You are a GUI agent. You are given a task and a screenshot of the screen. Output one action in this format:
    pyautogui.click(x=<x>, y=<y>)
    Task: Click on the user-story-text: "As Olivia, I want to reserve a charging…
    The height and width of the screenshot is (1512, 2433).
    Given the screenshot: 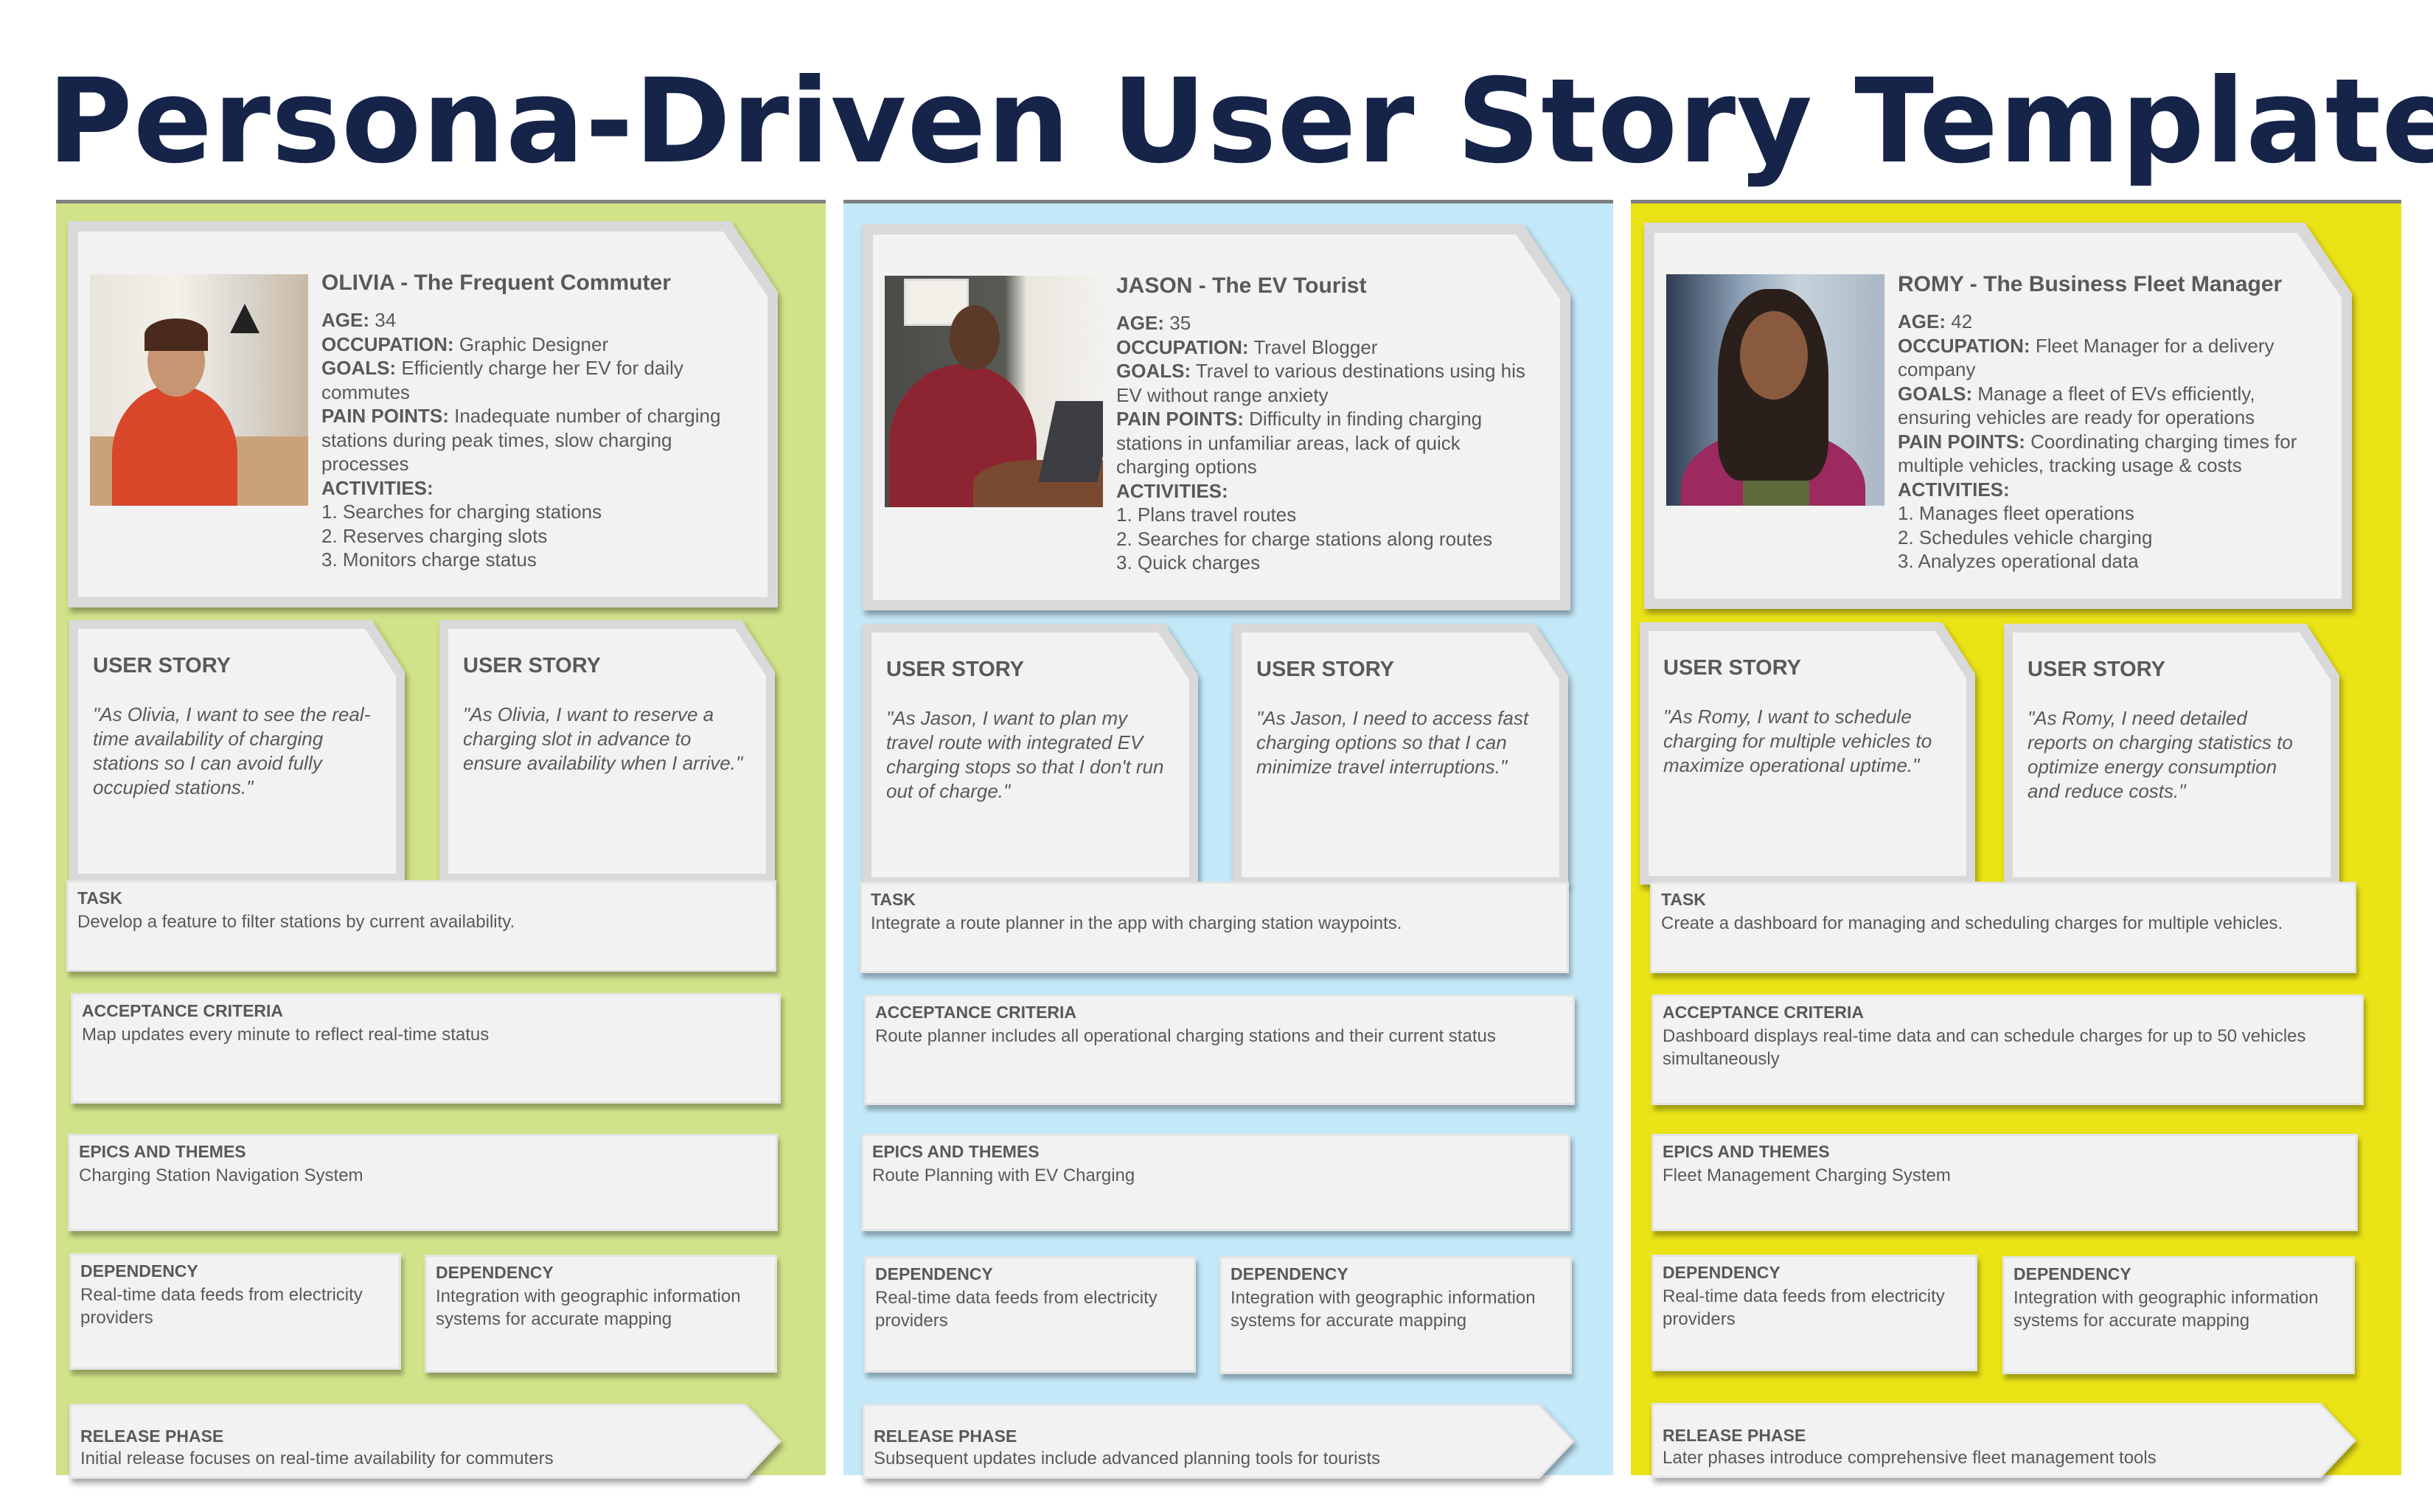 What is the action you would take?
    pyautogui.click(x=603, y=738)
    